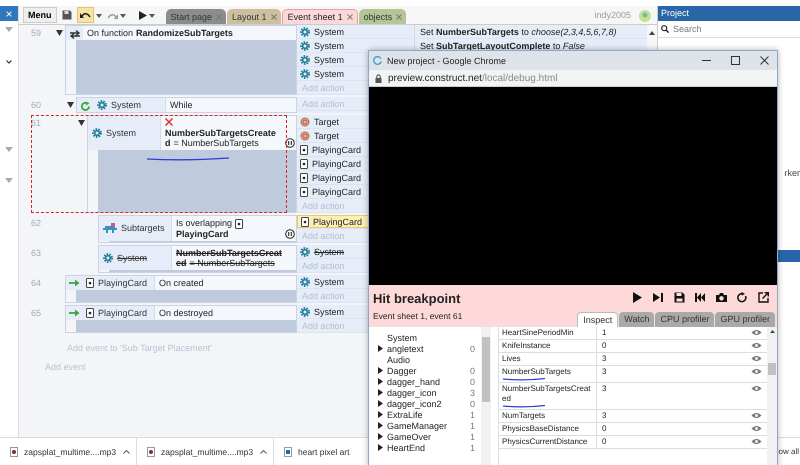 Image resolution: width=800 pixels, height=465 pixels. I want to click on card-icon, so click(304, 149).